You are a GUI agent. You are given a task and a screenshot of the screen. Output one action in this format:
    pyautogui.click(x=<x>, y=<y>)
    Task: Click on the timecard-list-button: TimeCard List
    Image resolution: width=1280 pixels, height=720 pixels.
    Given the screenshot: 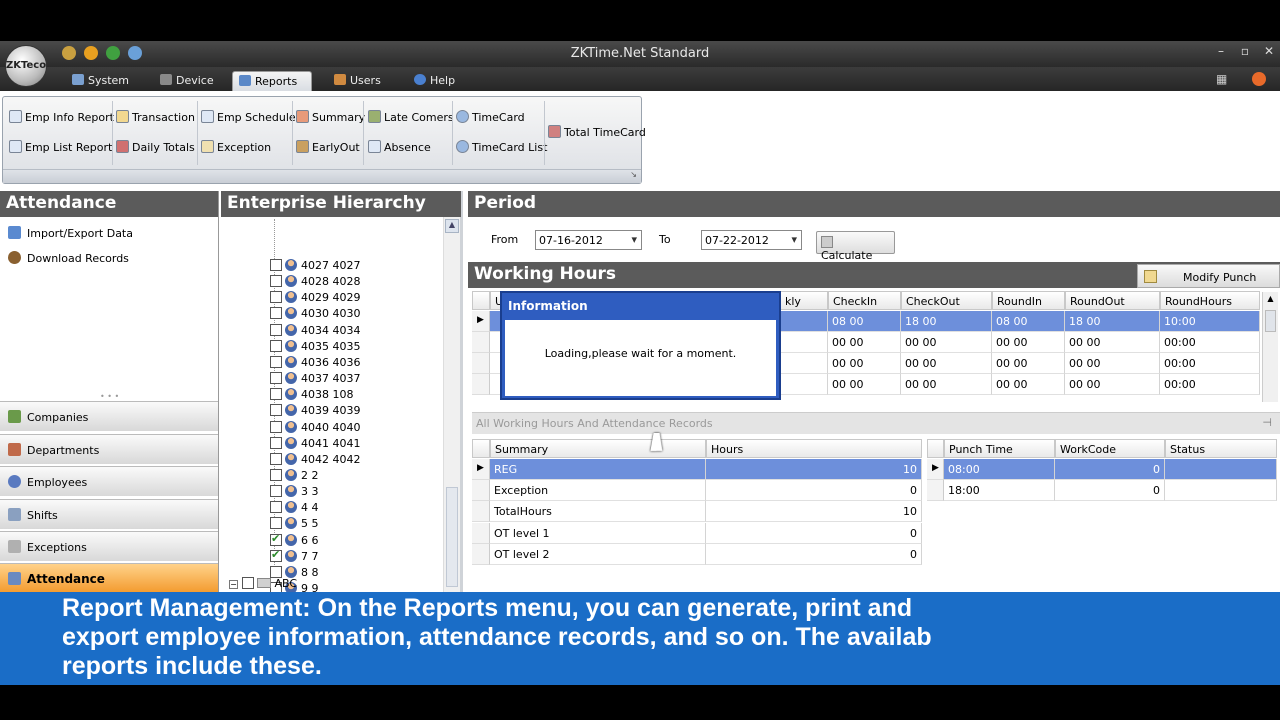 What is the action you would take?
    pyautogui.click(x=501, y=148)
    